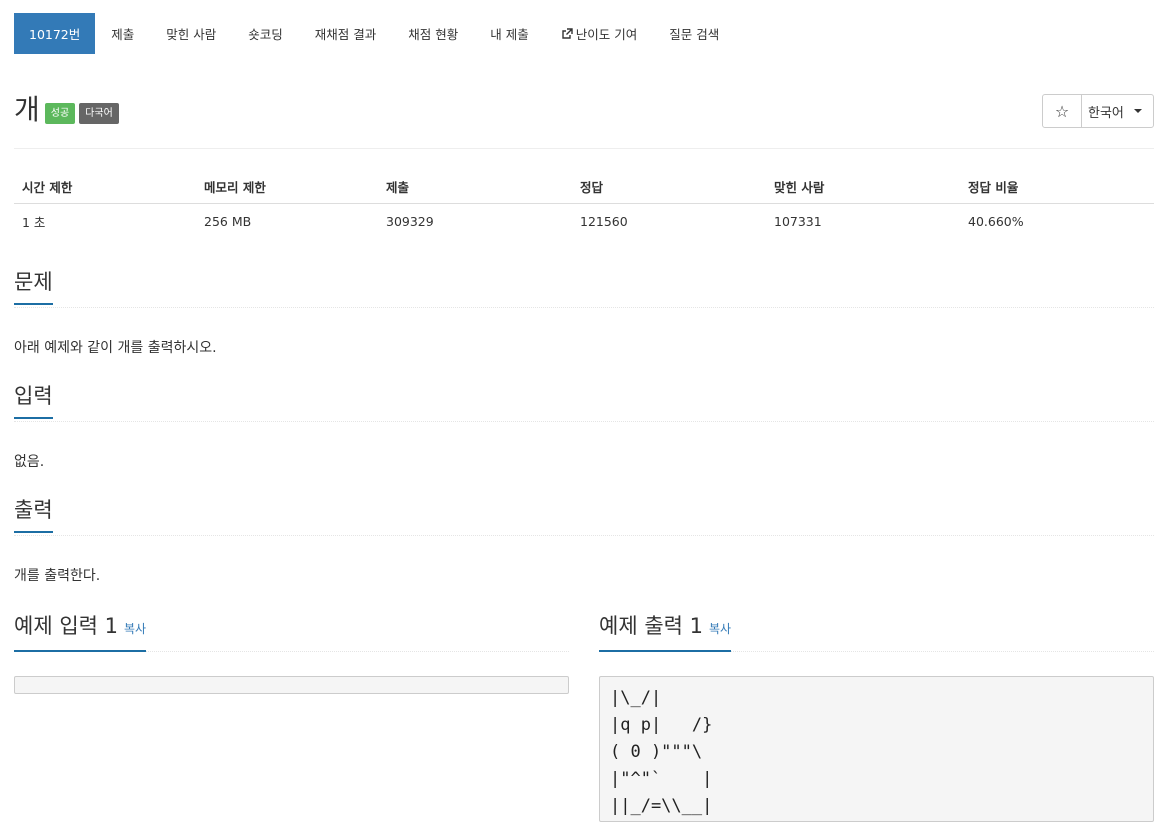 The image size is (1169, 833). What do you see at coordinates (509, 33) in the screenshot?
I see `tab-my-submissions: 내 제출` at bounding box center [509, 33].